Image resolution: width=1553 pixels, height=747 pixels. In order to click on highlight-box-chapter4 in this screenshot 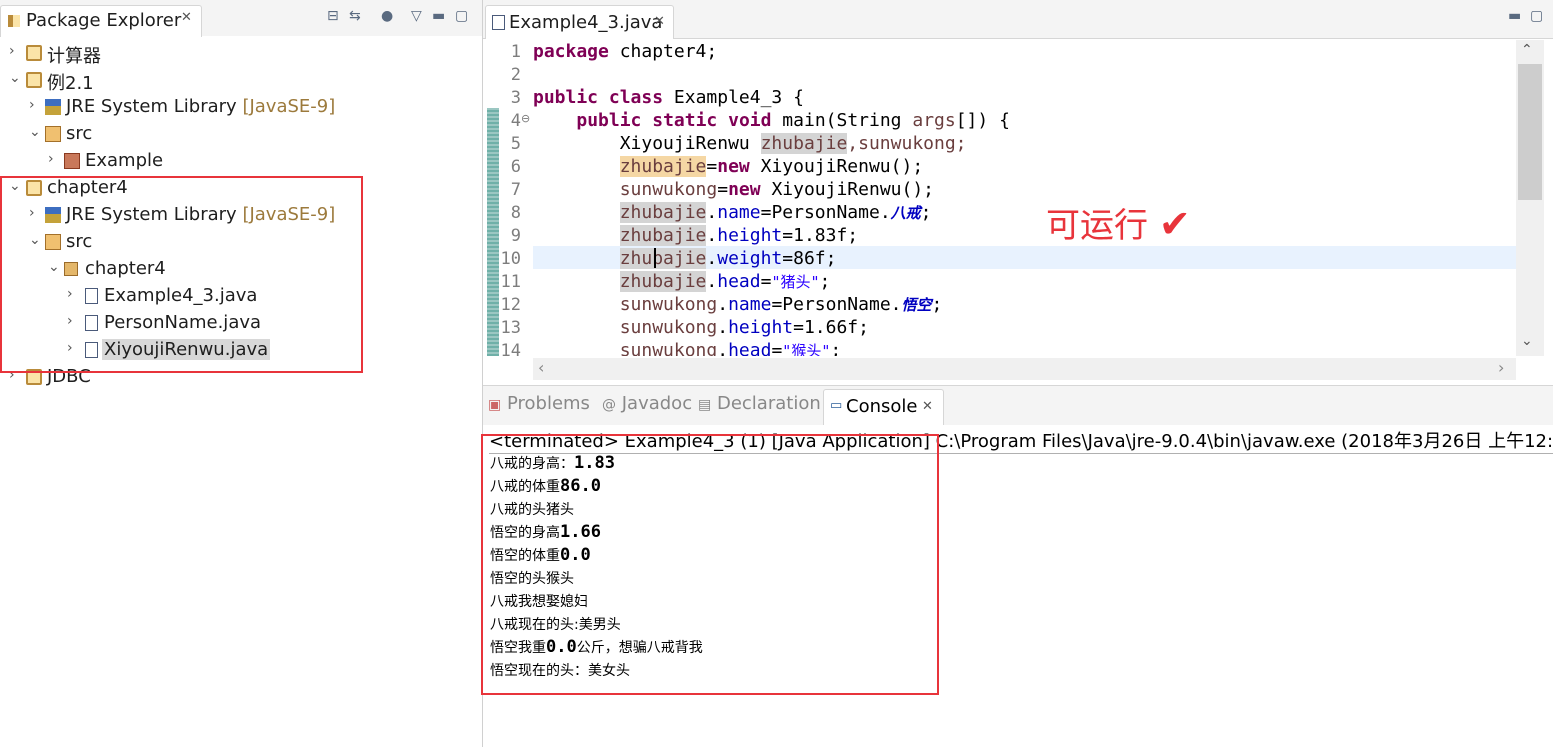, I will do `click(181, 274)`.